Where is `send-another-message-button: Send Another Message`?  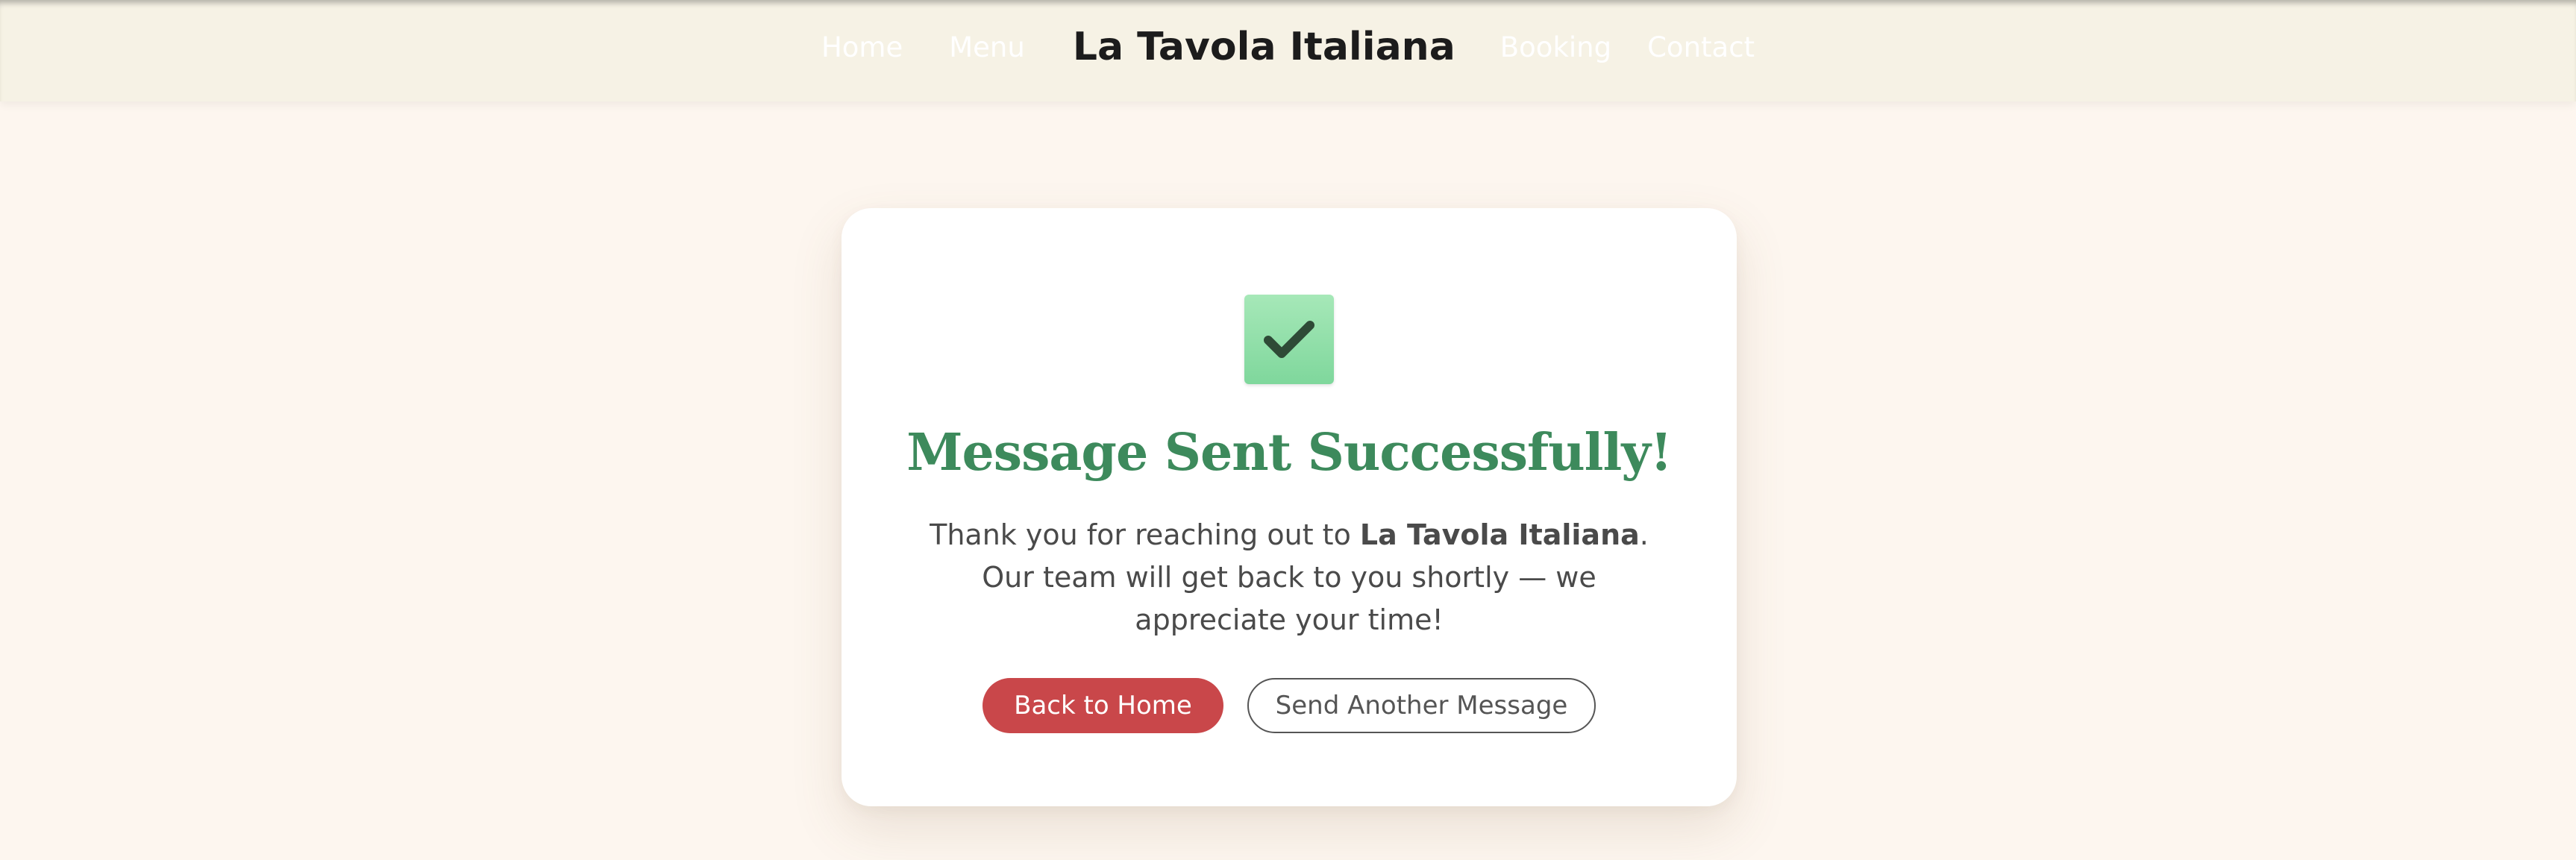
send-another-message-button: Send Another Message is located at coordinates (1421, 705).